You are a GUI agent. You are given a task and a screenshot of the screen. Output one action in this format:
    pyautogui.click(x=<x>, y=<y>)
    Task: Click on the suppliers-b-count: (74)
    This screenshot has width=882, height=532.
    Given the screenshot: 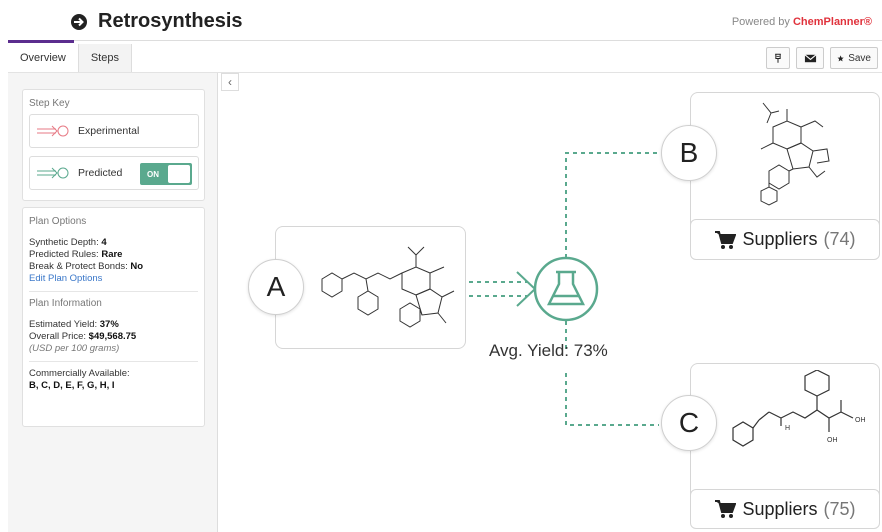 What is the action you would take?
    pyautogui.click(x=839, y=239)
    